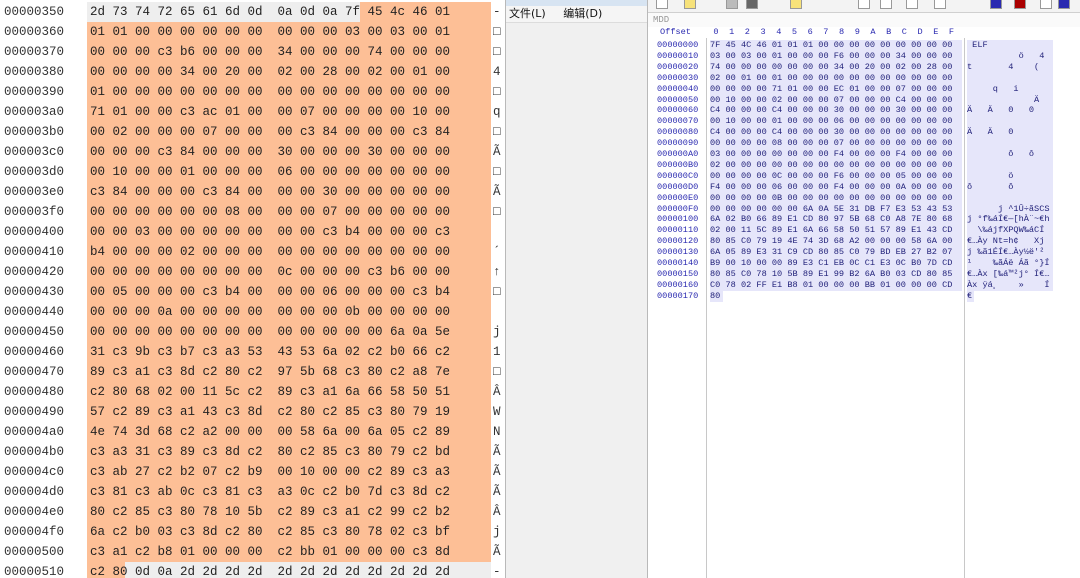 This screenshot has width=1080, height=578. I want to click on ascii-text: t 4 (, so click(1010, 67).